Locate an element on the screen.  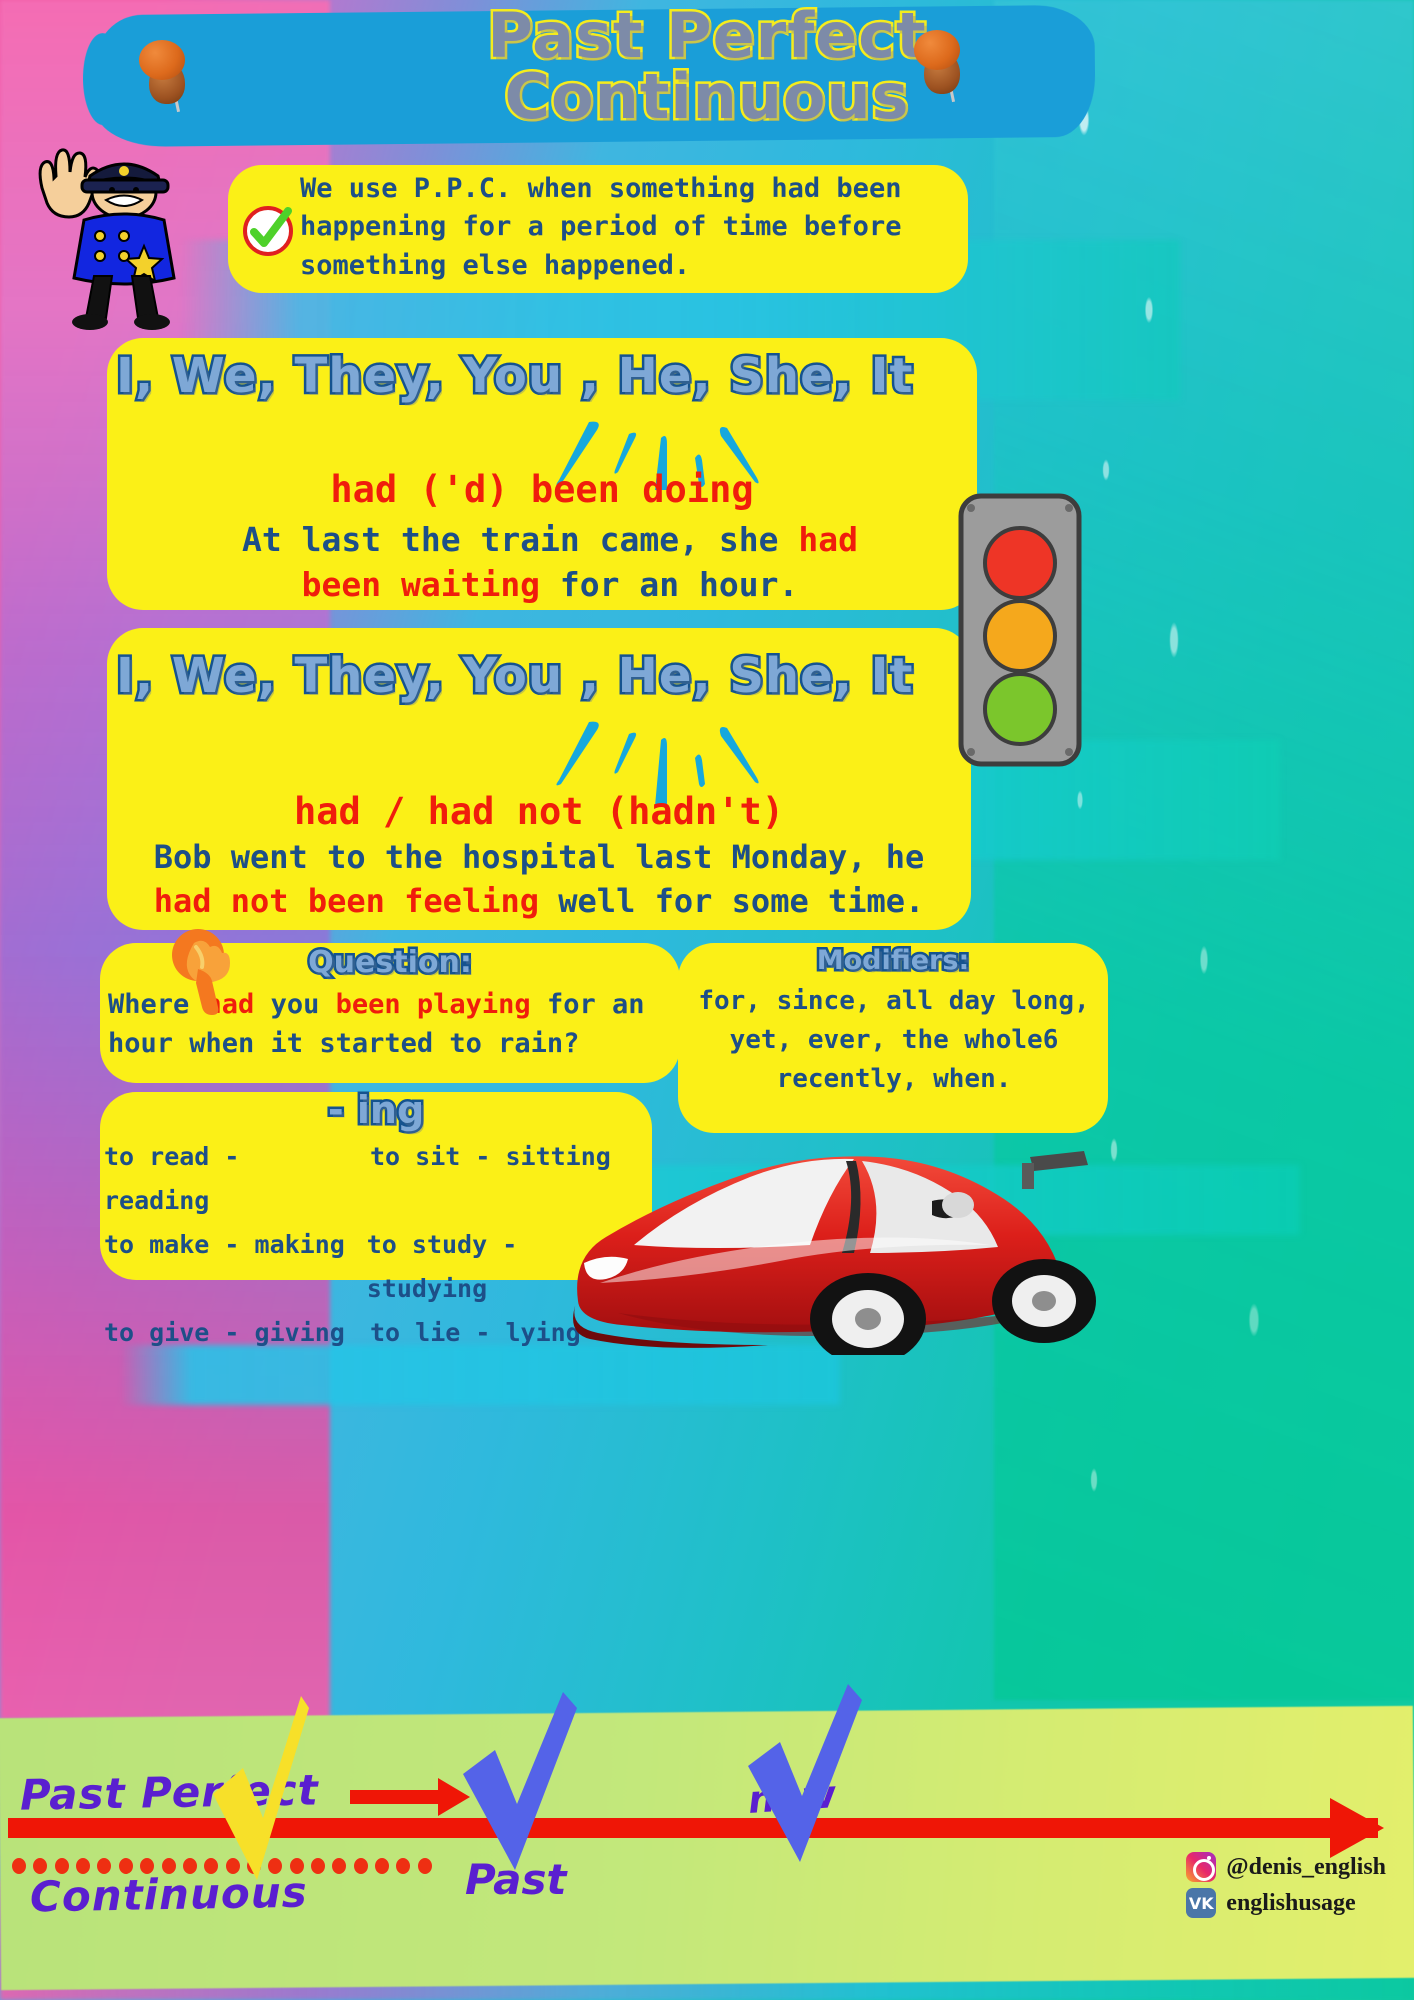
page-title-line-1: Past Perfect is located at coordinates (706, 36).